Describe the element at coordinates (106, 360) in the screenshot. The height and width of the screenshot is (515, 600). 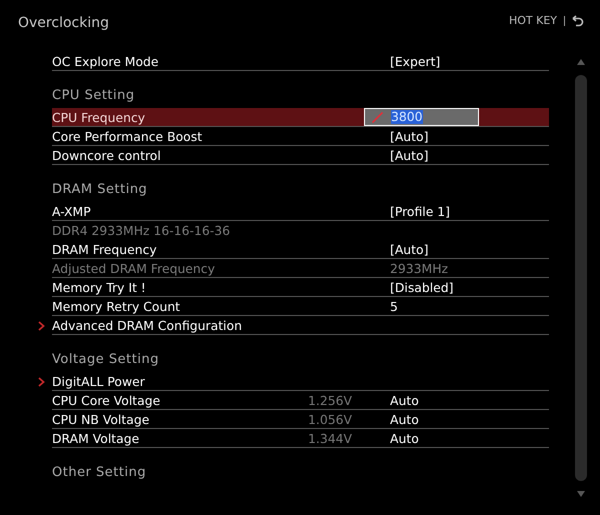
I see `section-header: Voltage Setting` at that location.